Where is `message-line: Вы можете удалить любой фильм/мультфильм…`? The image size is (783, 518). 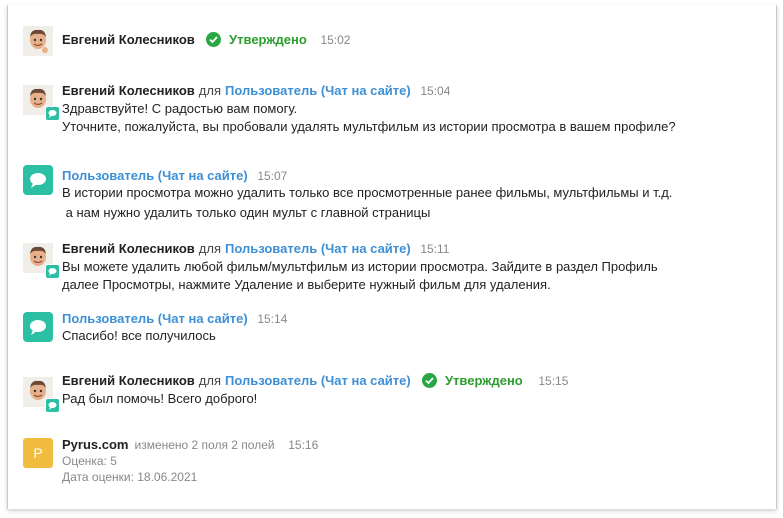
message-line: Вы можете удалить любой фильм/мультфильм… is located at coordinates (360, 266).